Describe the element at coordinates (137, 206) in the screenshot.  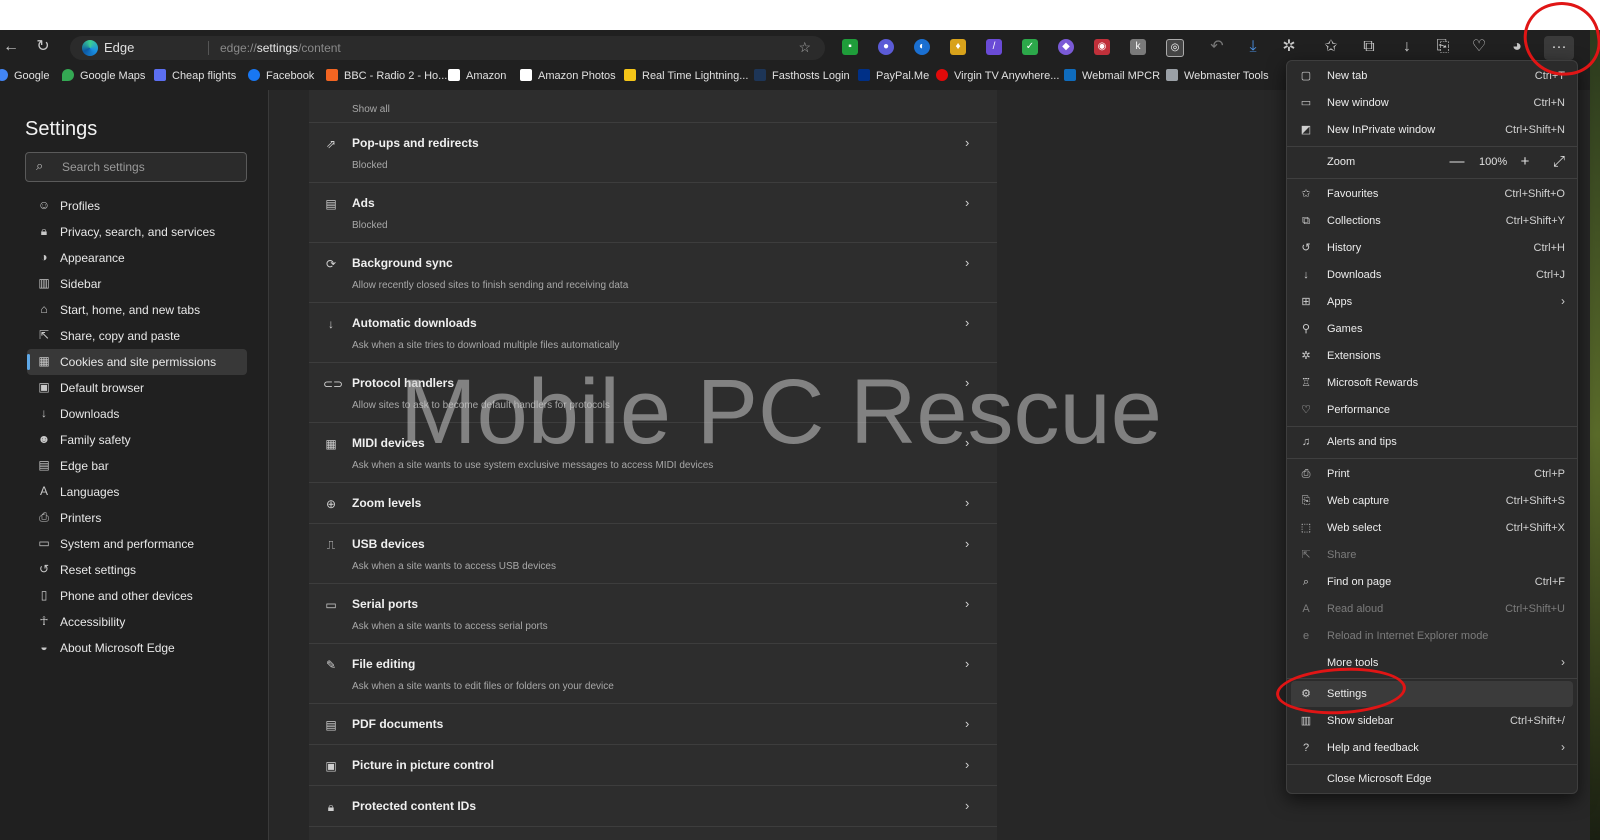
I see `sidebar-item-profiles: ☺ Profiles` at that location.